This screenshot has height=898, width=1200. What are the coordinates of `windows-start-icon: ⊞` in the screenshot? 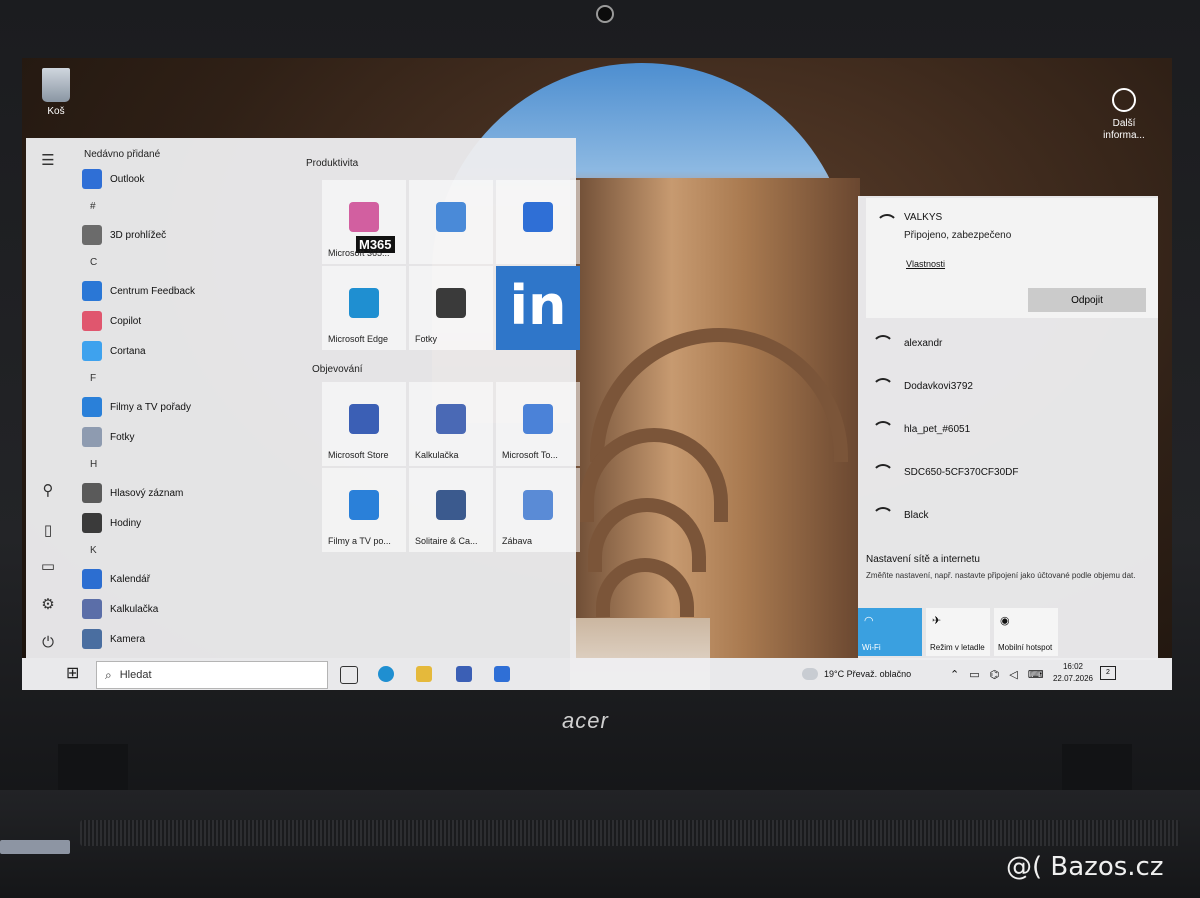 It's located at (72, 674).